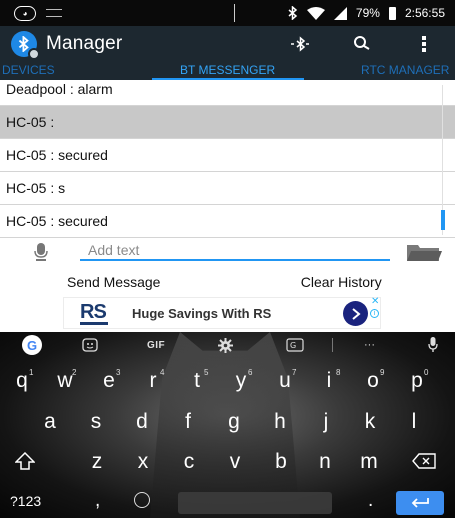 The height and width of the screenshot is (518, 455). Describe the element at coordinates (54, 13) in the screenshot. I see `notification-icon` at that location.